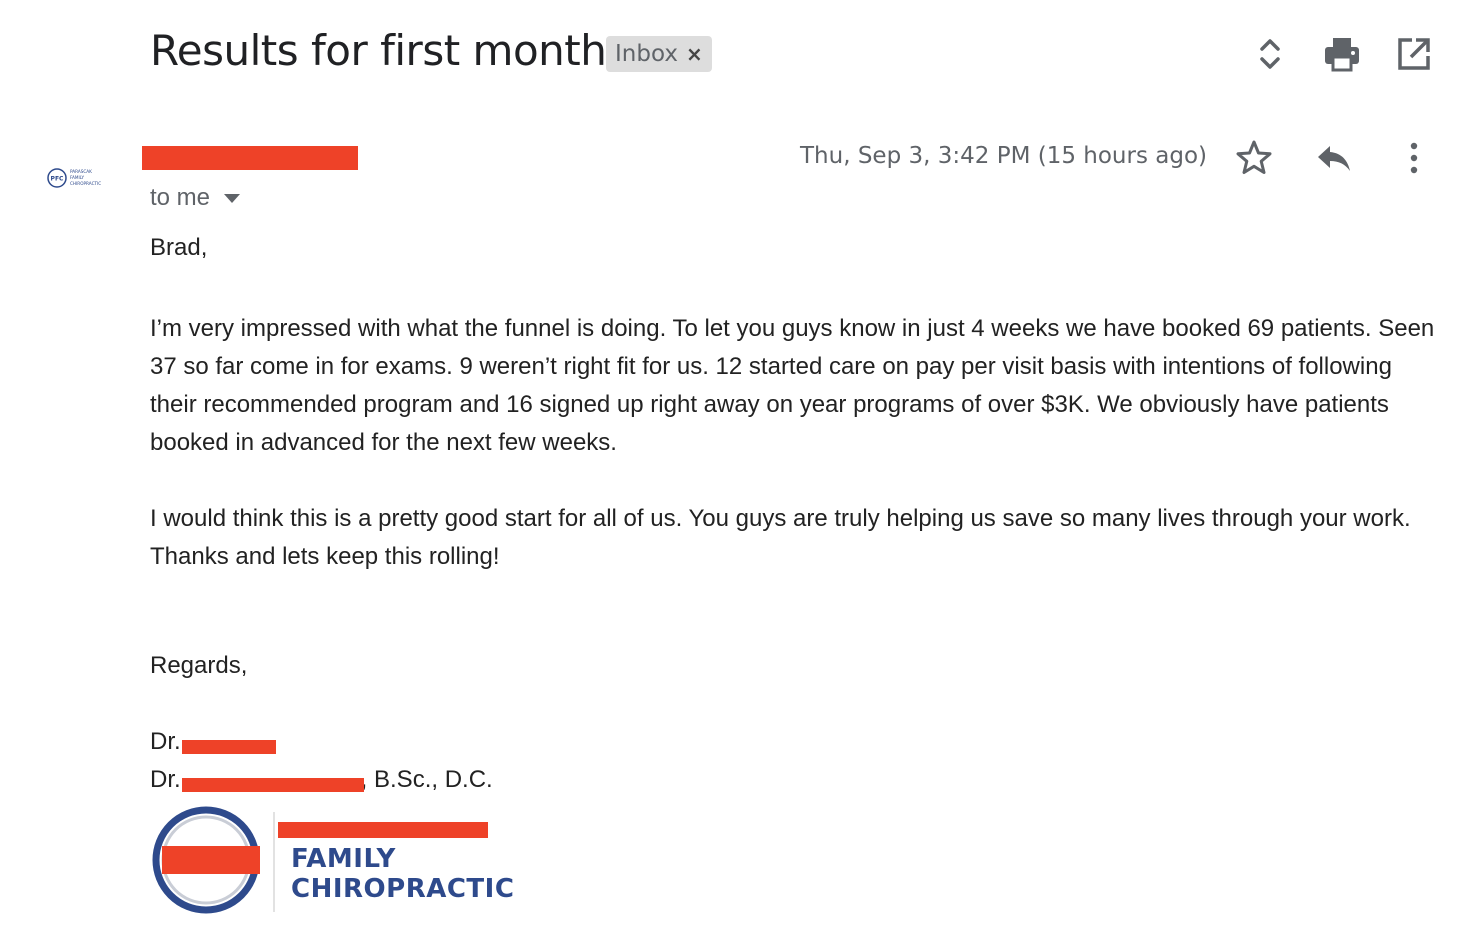 The image size is (1462, 930). I want to click on greeting: Brad,, so click(179, 247).